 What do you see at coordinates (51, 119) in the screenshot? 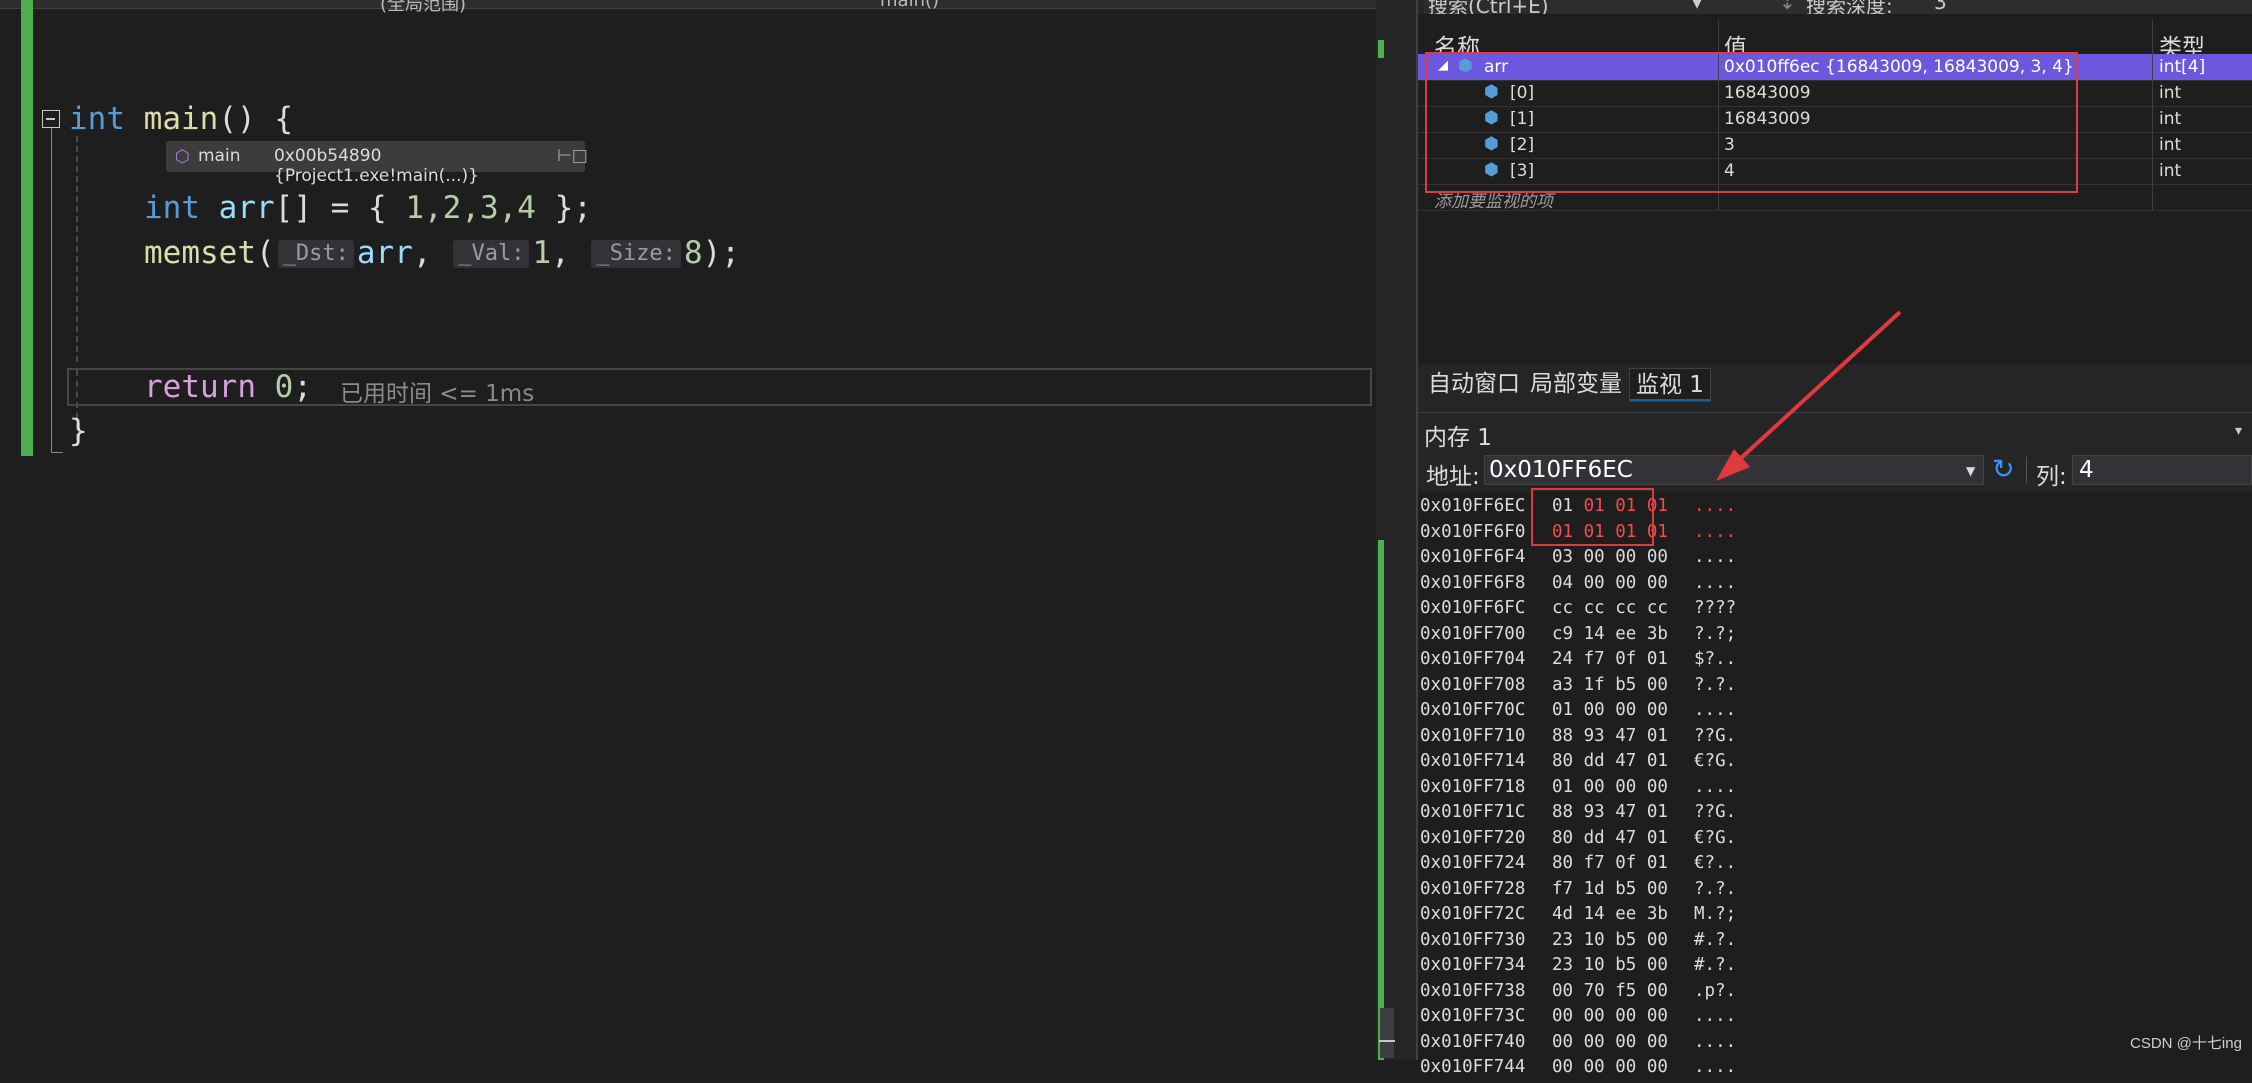
I see `collapse-icon` at bounding box center [51, 119].